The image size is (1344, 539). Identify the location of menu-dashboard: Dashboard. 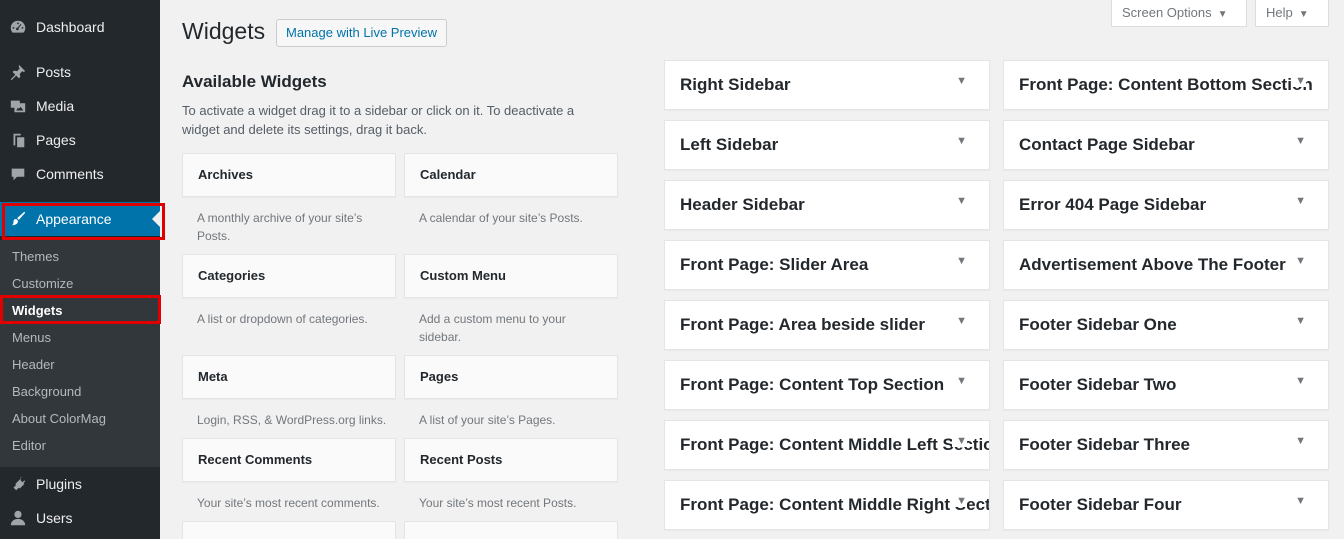
(80, 27).